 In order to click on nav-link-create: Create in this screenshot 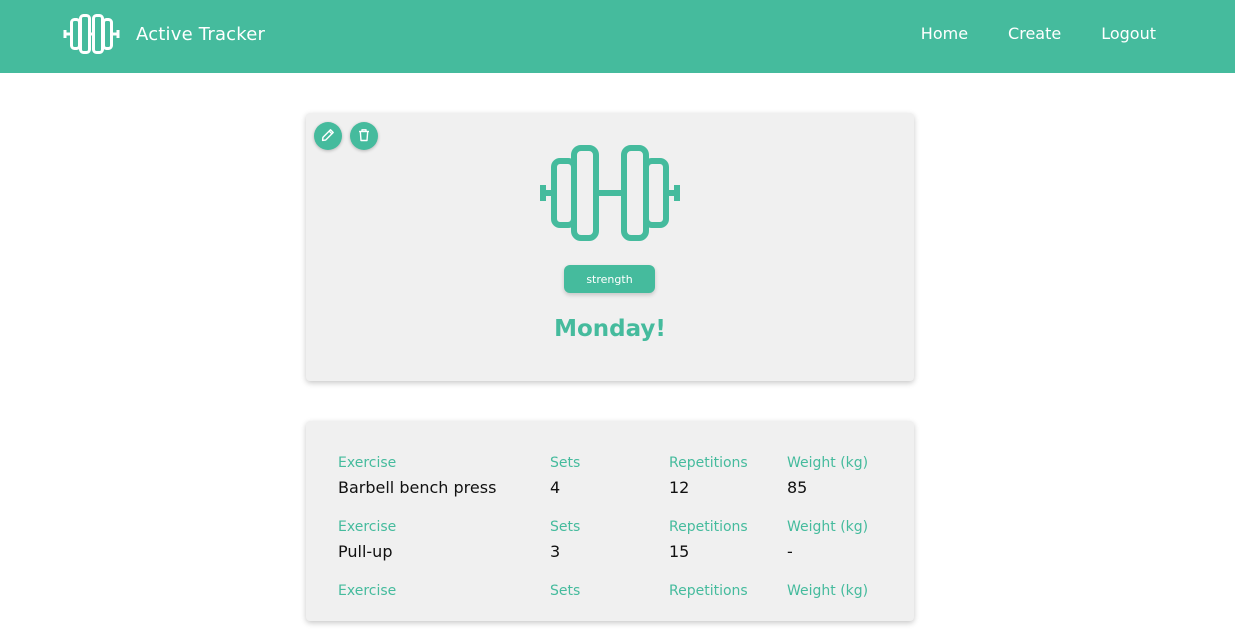, I will do `click(1034, 33)`.